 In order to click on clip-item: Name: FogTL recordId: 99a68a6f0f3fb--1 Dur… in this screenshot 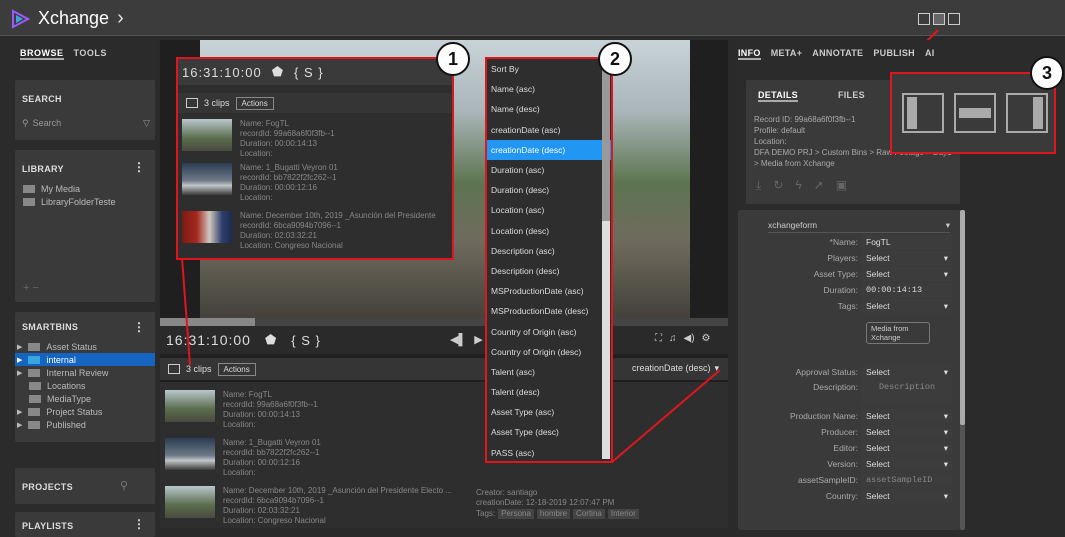, I will do `click(241, 410)`.